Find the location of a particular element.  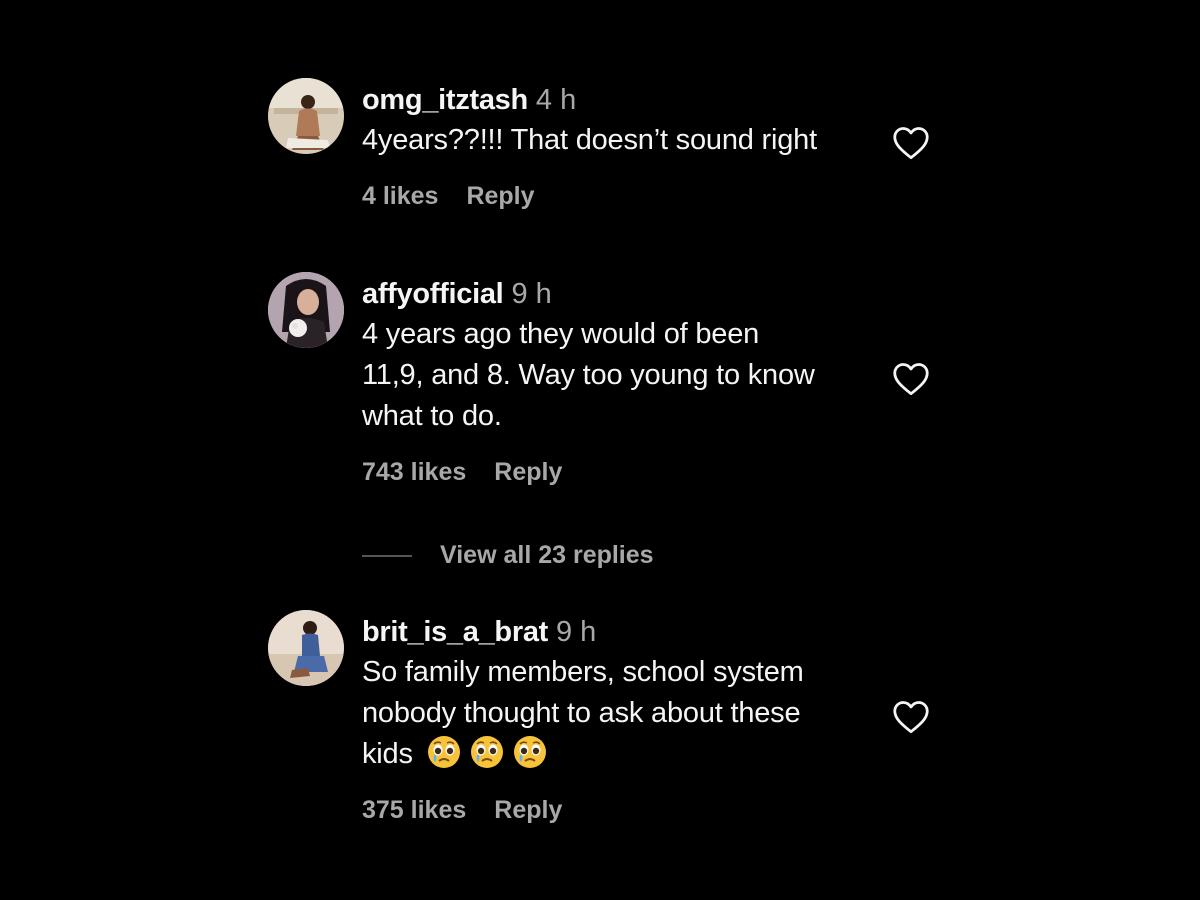

comment-text-line: So family members, school system is located at coordinates (583, 672).